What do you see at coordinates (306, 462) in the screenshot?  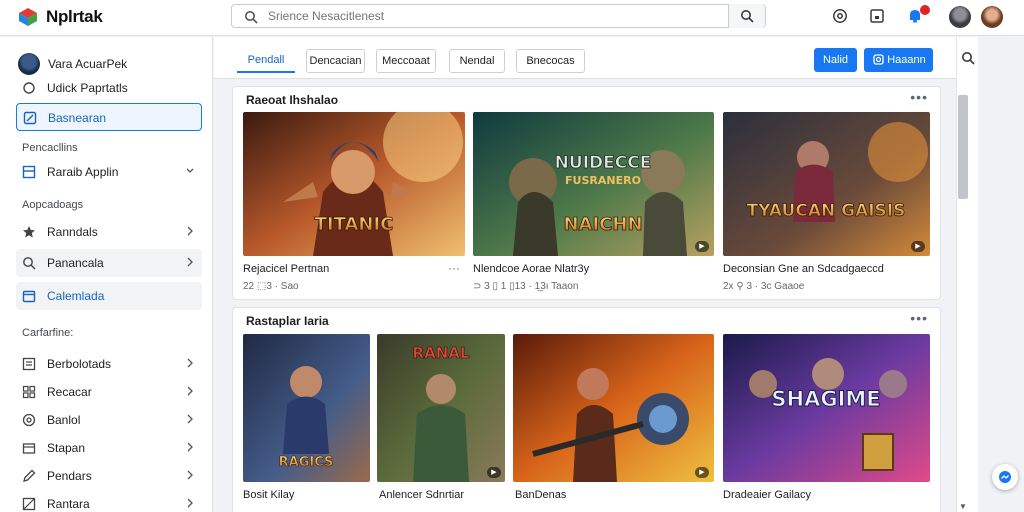 I see `game-art-text: RAGICS` at bounding box center [306, 462].